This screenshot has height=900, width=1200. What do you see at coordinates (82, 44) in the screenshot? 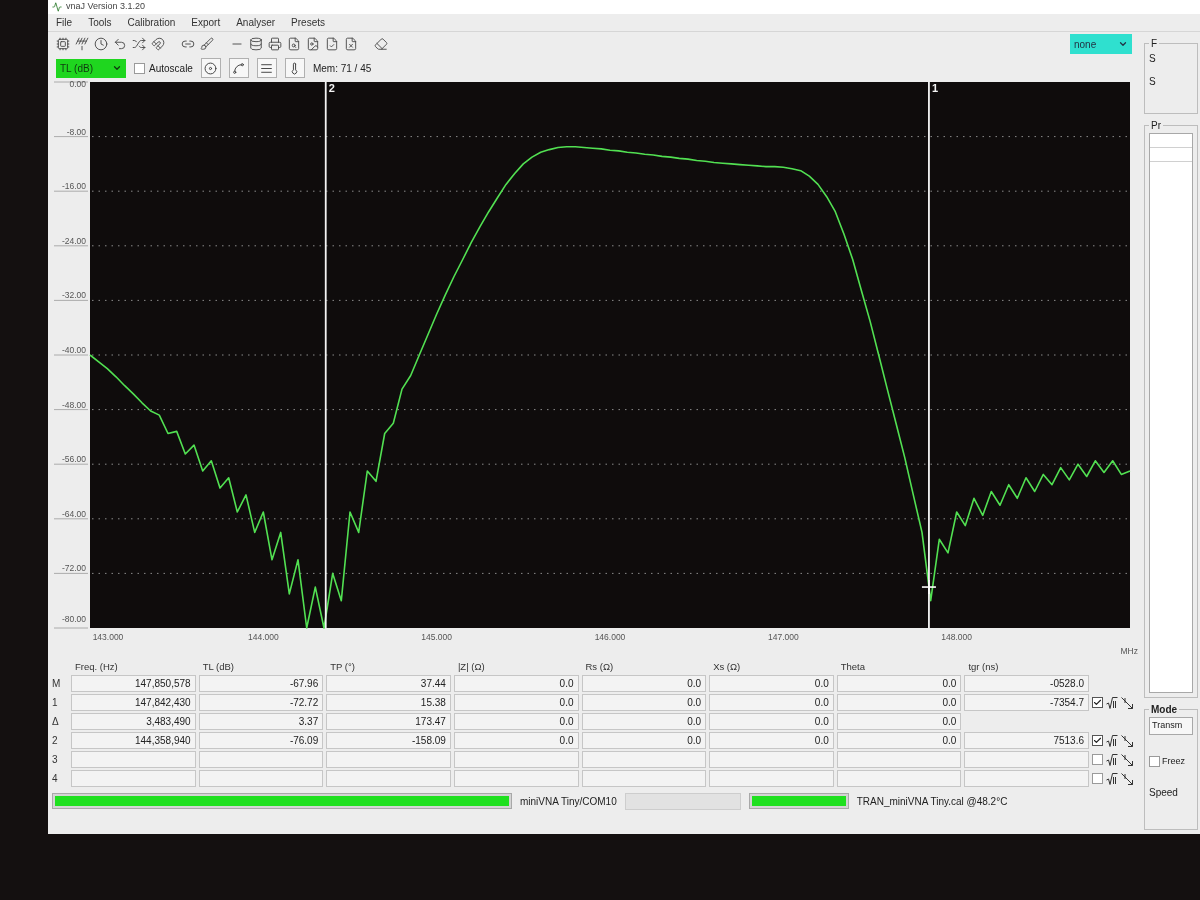
I see `antenna-icon` at bounding box center [82, 44].